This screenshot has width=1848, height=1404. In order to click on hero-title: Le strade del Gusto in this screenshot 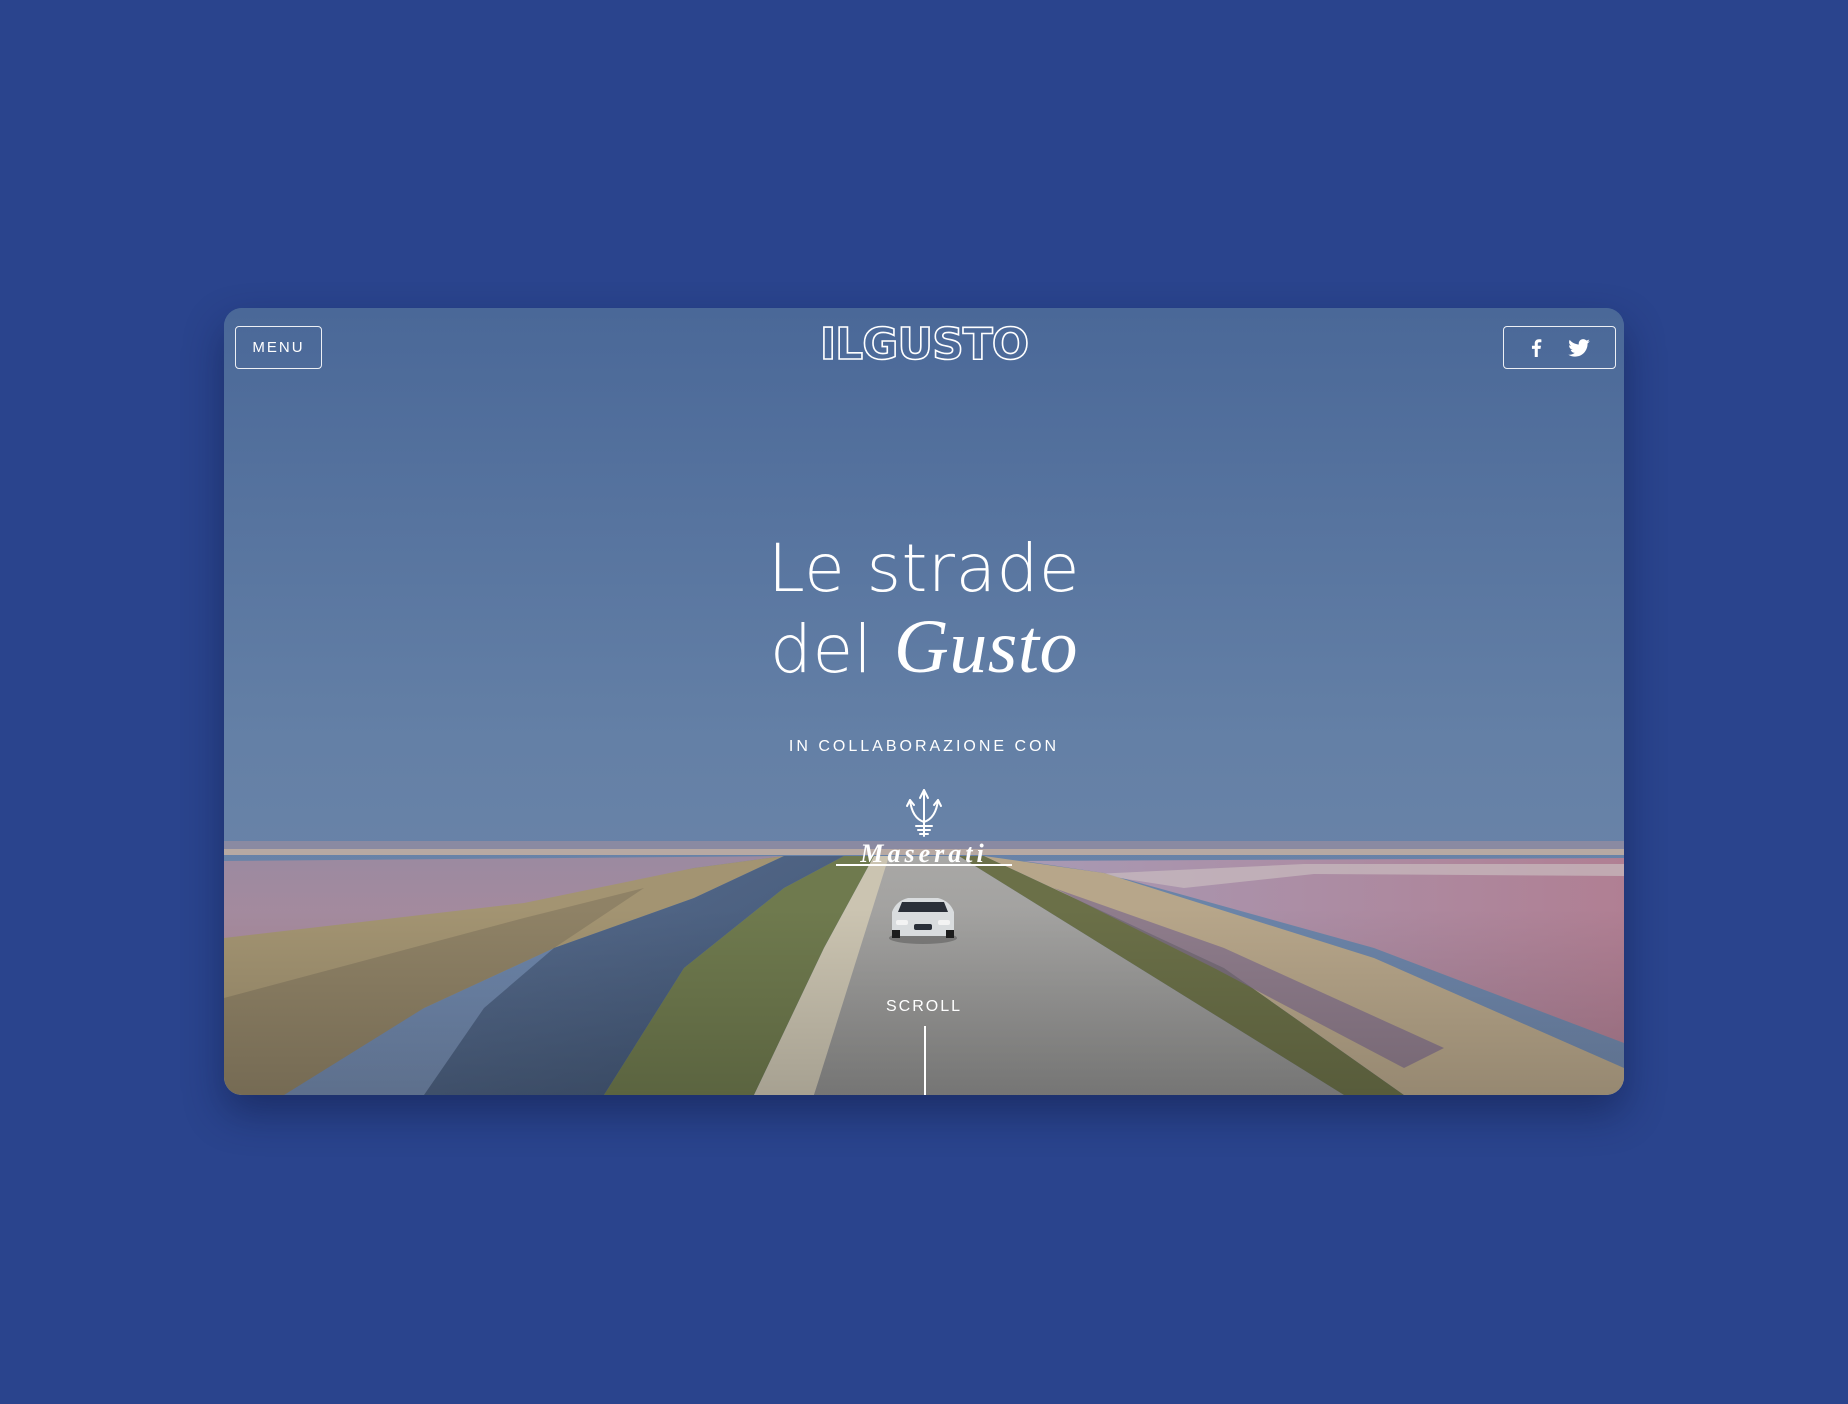, I will do `click(924, 609)`.